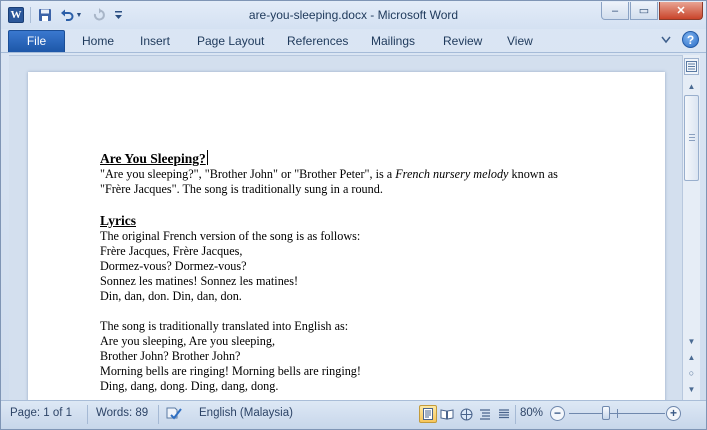  Describe the element at coordinates (617, 413) in the screenshot. I see `zoom-slider-center-mark` at that location.